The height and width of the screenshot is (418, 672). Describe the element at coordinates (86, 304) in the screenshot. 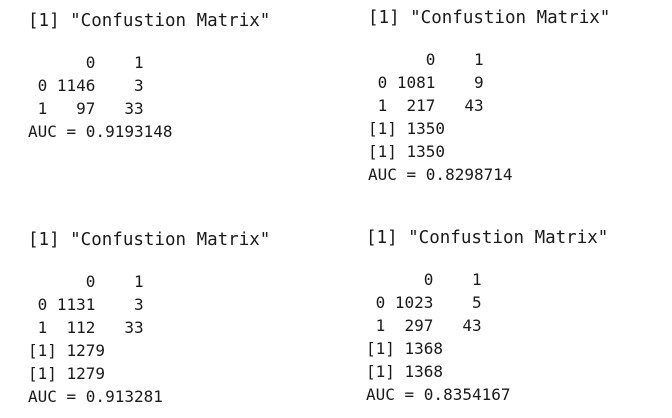

I see `matrix-row-0: 0 1131 3` at that location.